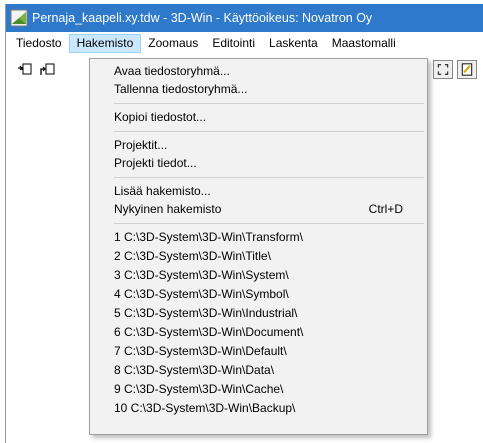  What do you see at coordinates (258, 351) in the screenshot?
I see `recent-directory-item: 7 C:\3D-System\3D-Win\Default\` at bounding box center [258, 351].